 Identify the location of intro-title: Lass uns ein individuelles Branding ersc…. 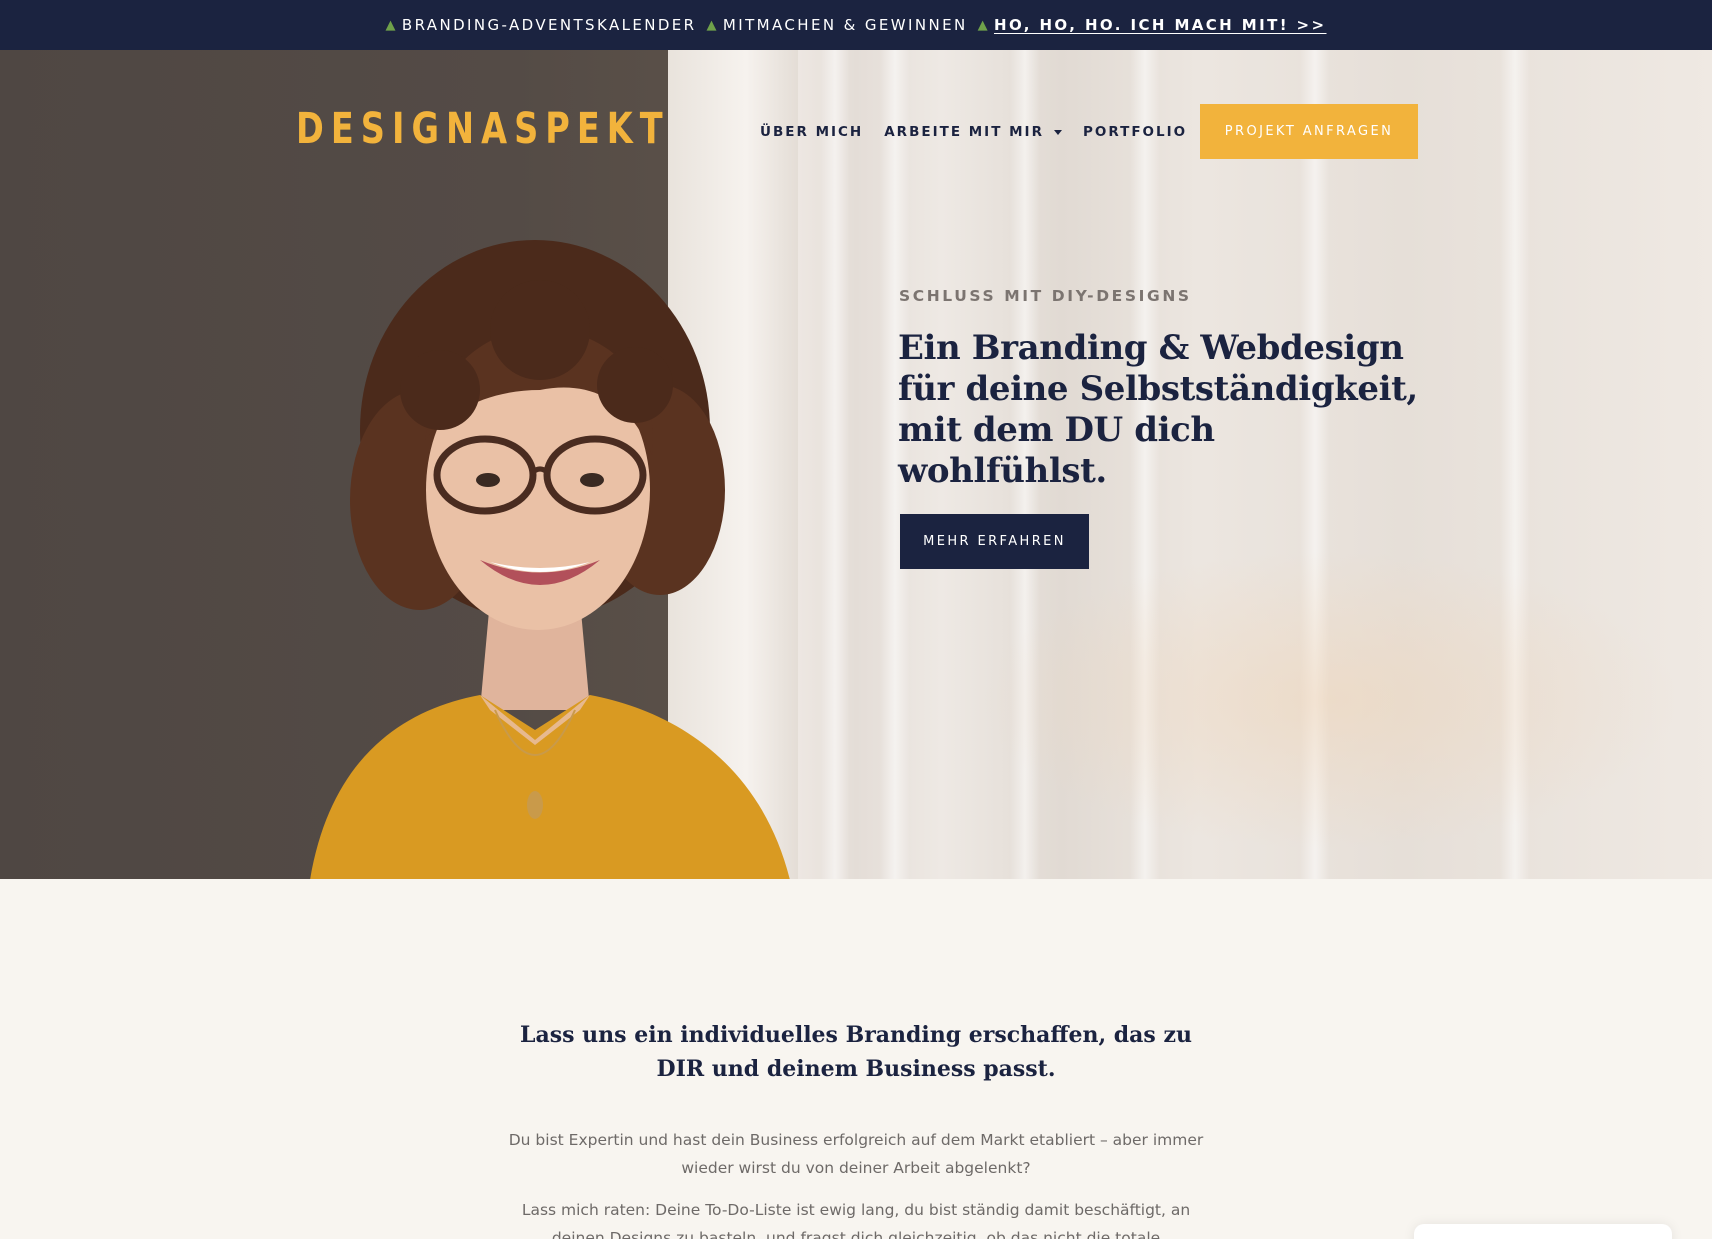
(856, 1052).